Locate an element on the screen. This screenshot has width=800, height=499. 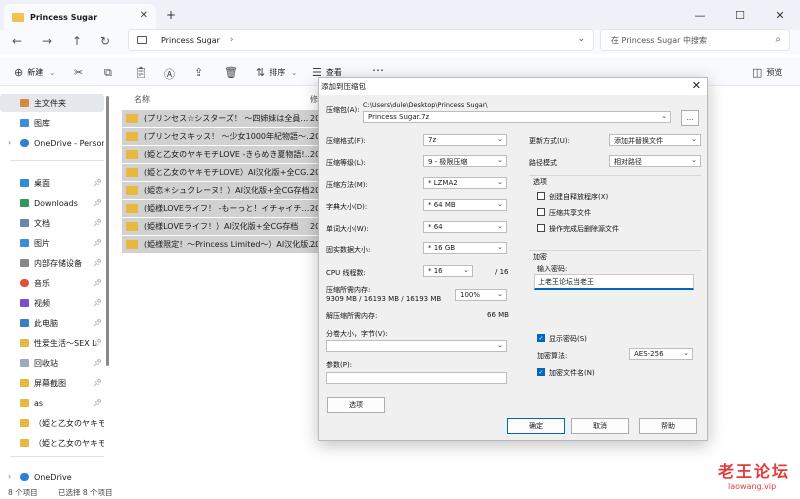
threads-combo: * 16 ⌄ is located at coordinates (448, 271).